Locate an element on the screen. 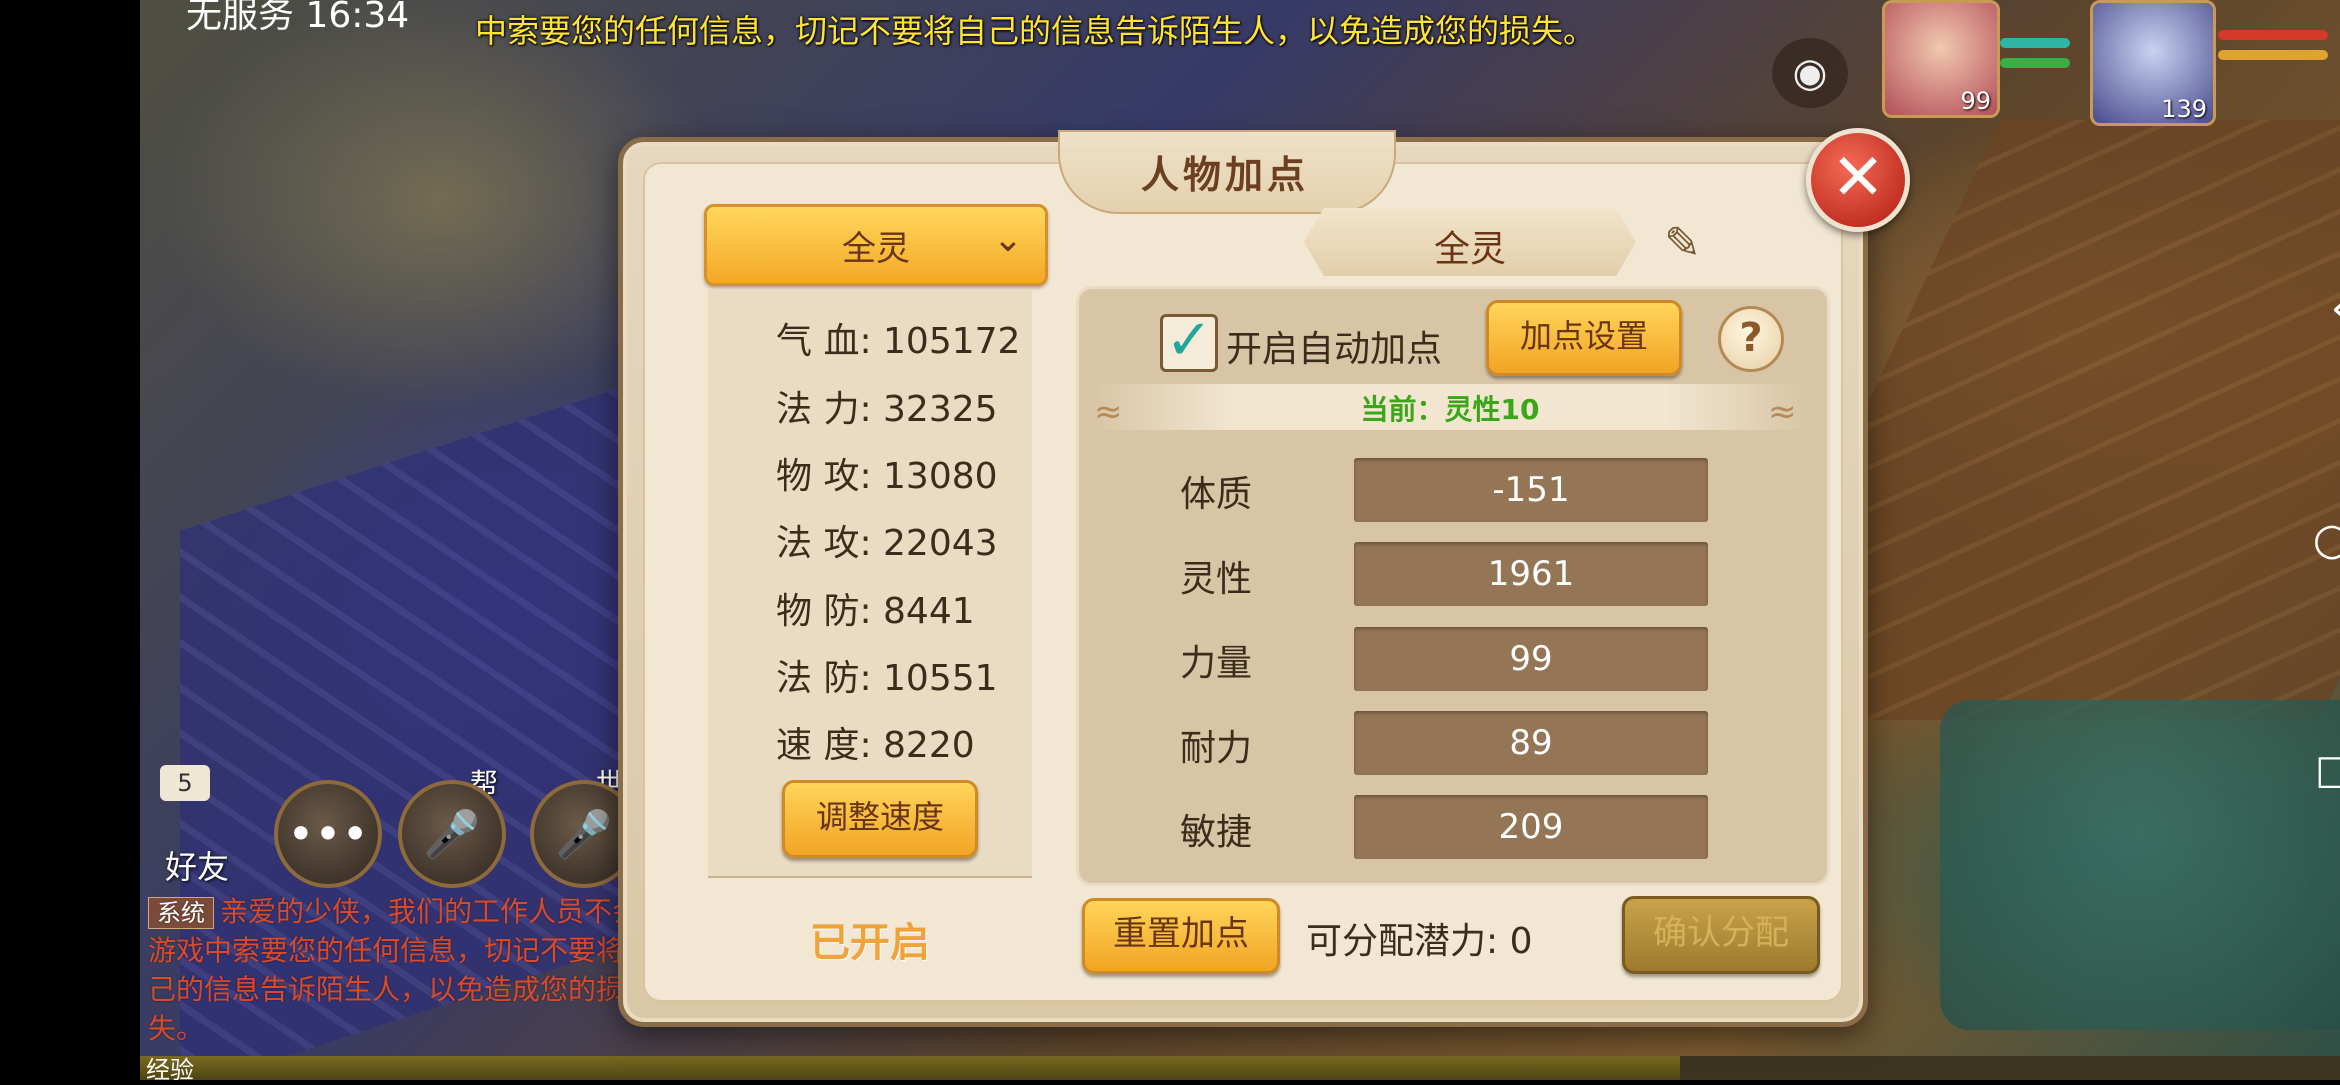 The image size is (2340, 1085). attr-label-agility: 敏捷 is located at coordinates (1216, 832).